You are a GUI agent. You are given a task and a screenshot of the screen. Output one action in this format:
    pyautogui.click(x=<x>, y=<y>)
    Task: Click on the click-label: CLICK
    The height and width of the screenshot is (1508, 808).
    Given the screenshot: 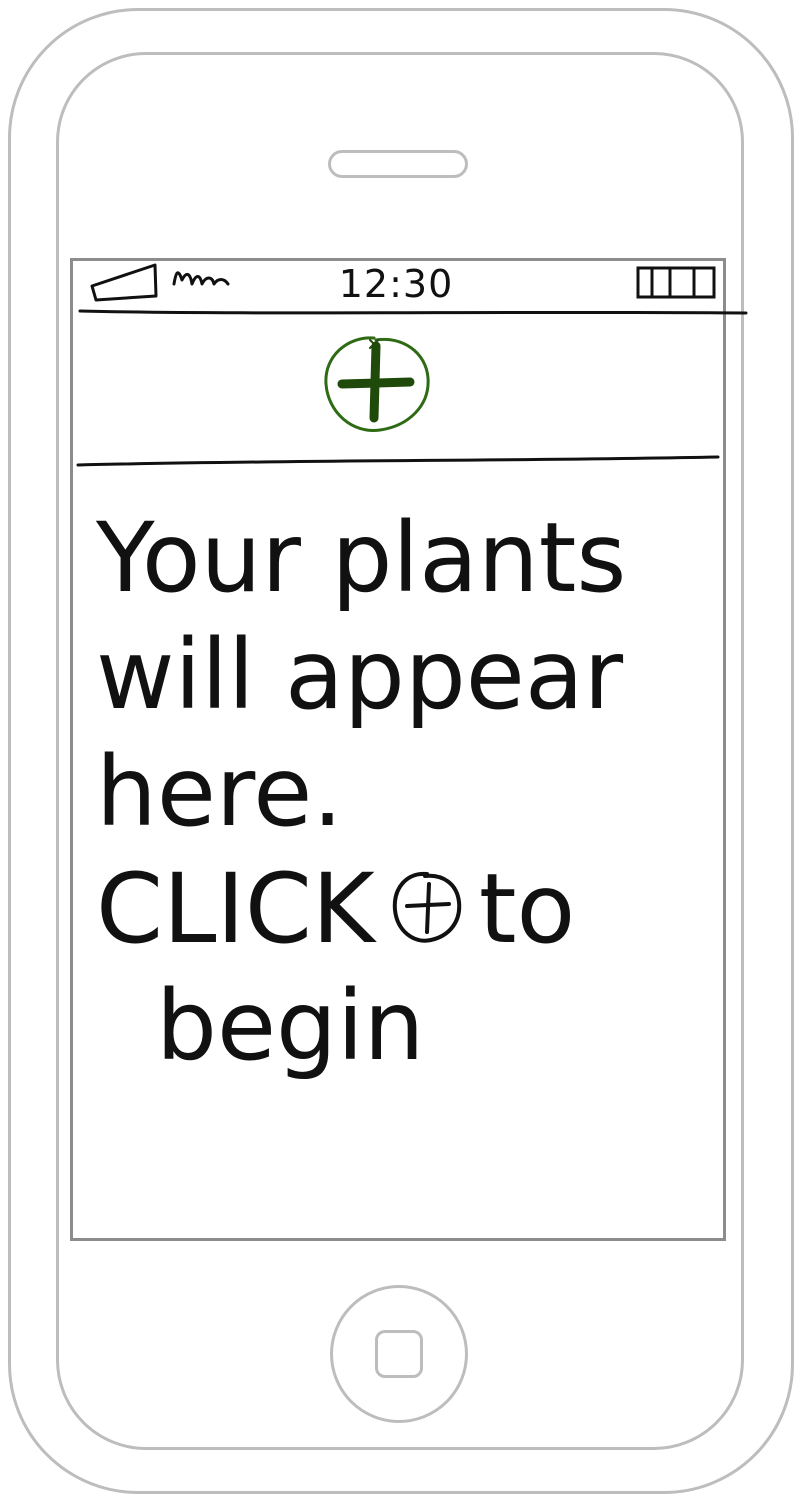 What is the action you would take?
    pyautogui.click(x=235, y=909)
    